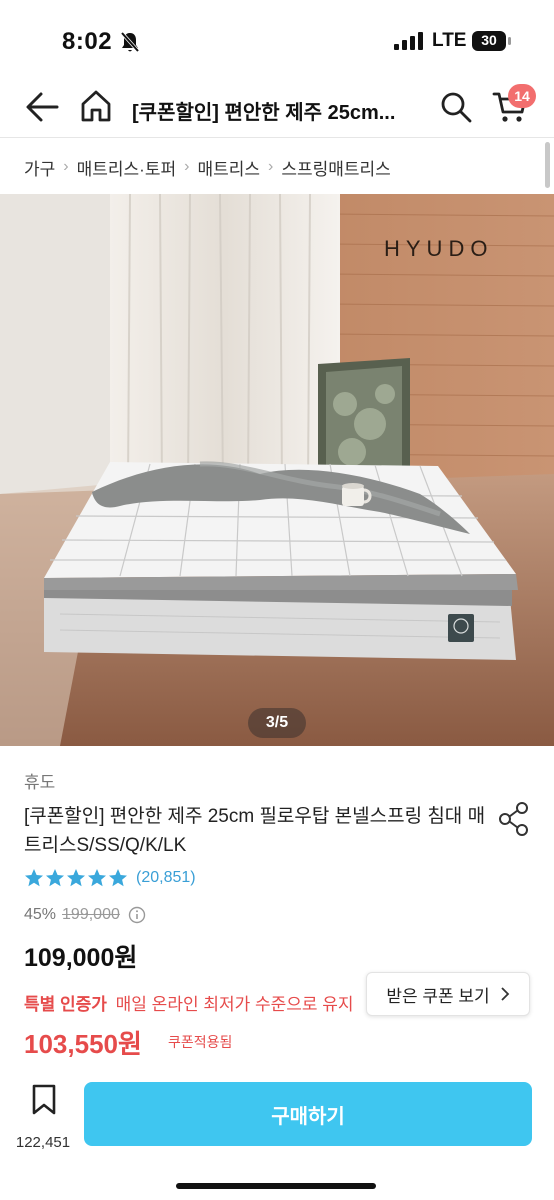 Image resolution: width=554 pixels, height=1200 pixels. What do you see at coordinates (81, 958) in the screenshot?
I see `sale-price: 109,000원` at bounding box center [81, 958].